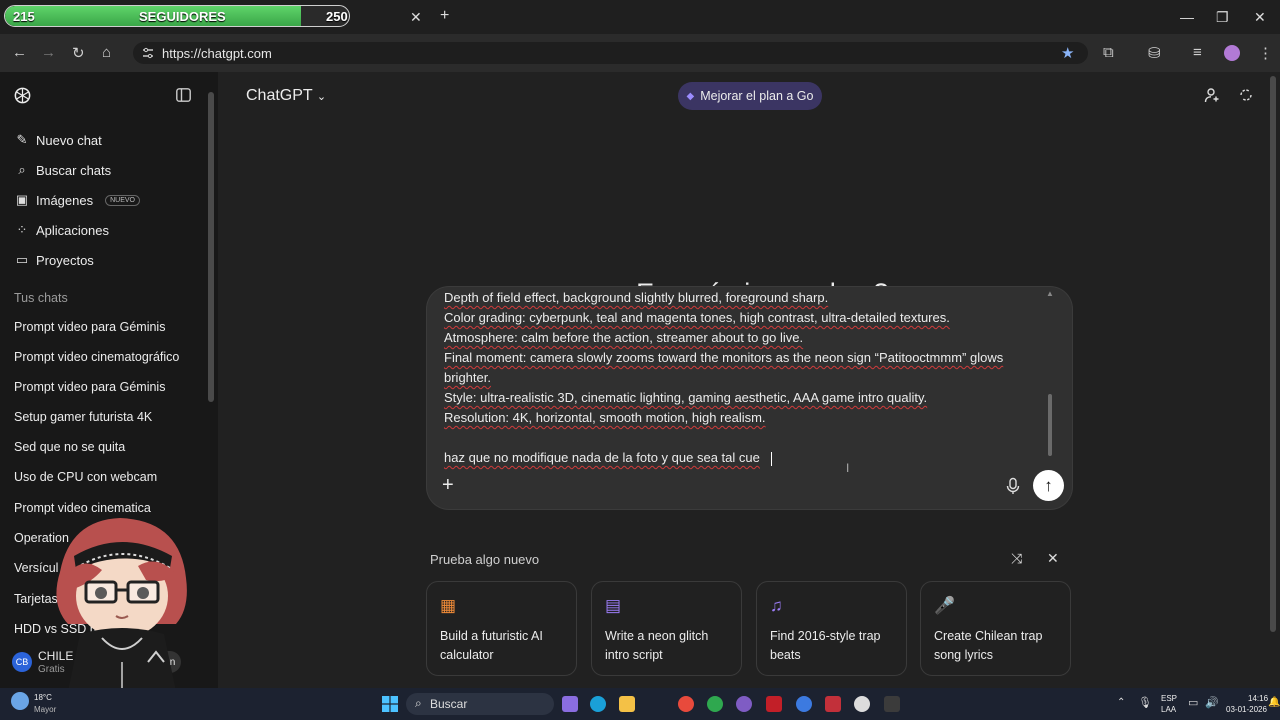  I want to click on sidebar-item-projects: ▭ Proyectos, so click(54, 260).